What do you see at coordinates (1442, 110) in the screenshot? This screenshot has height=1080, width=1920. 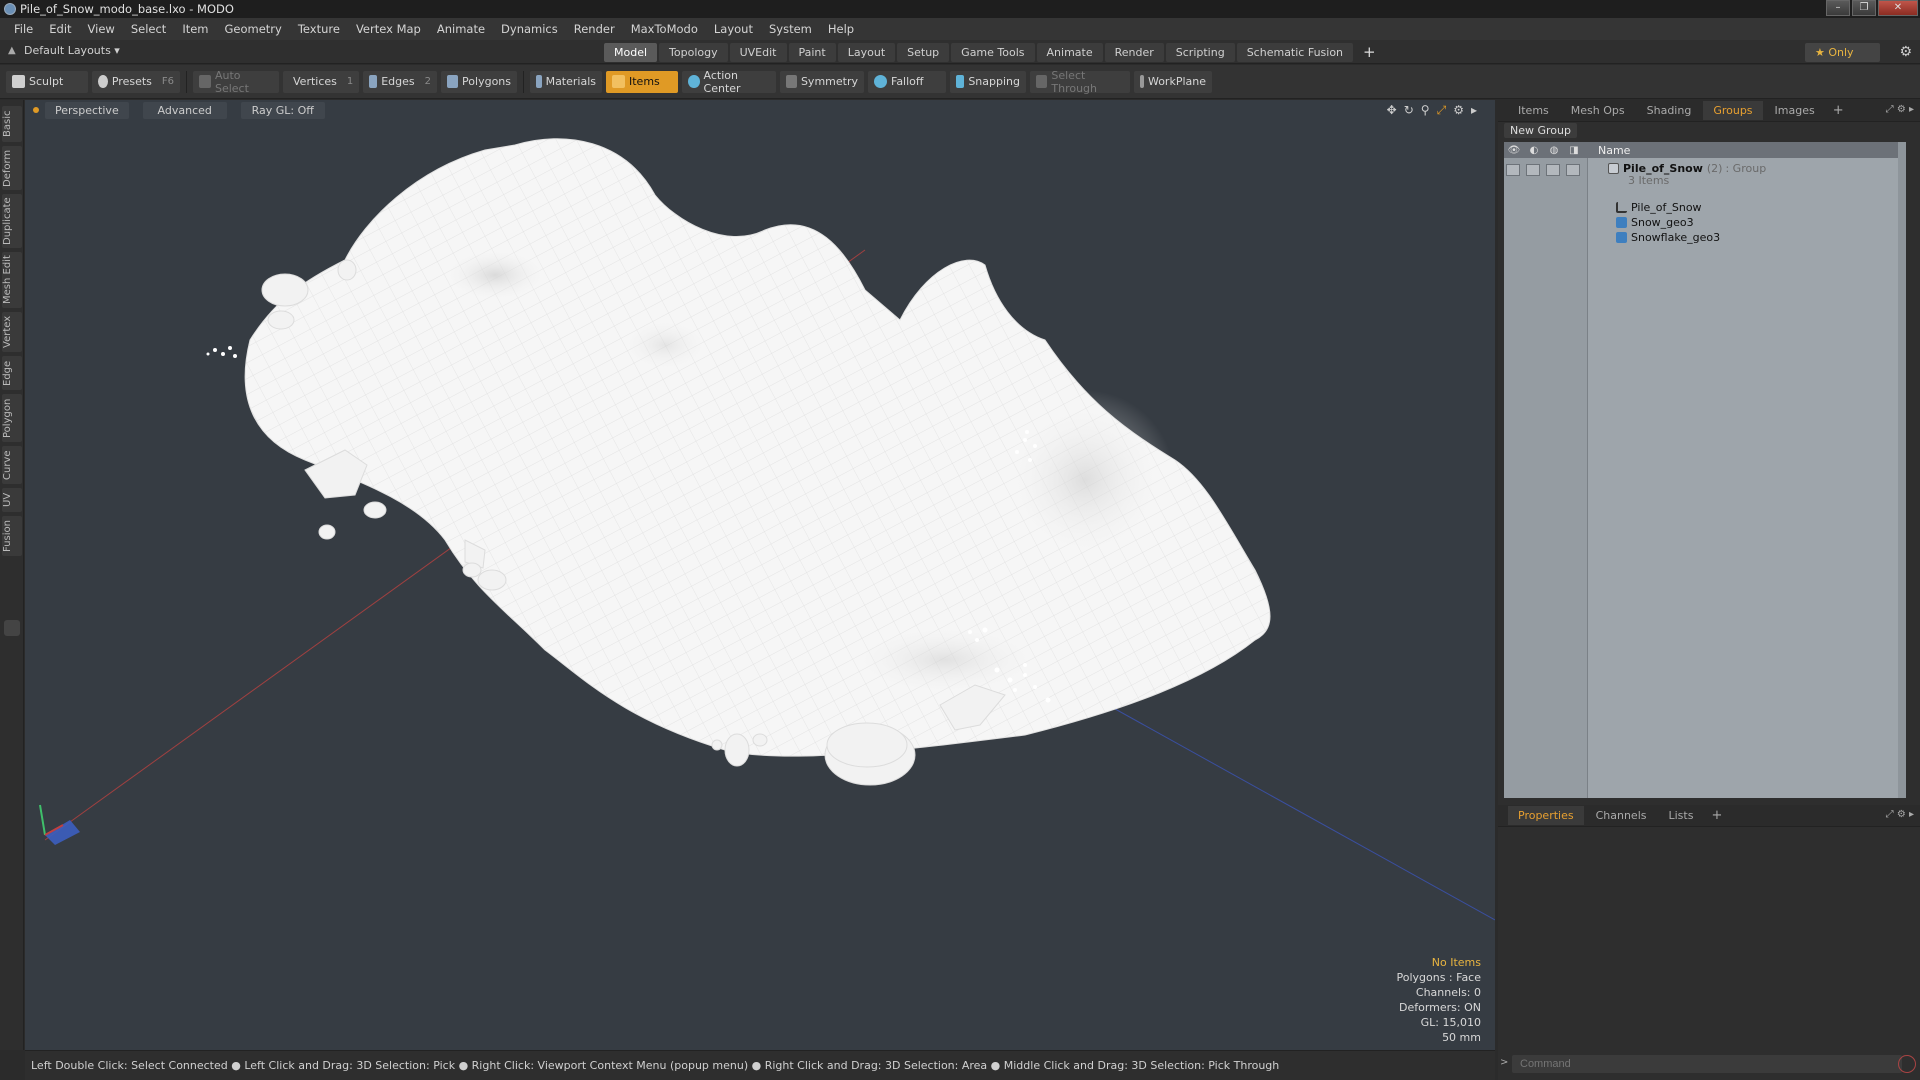 I see `maximize-viewport-icon: ⤢` at bounding box center [1442, 110].